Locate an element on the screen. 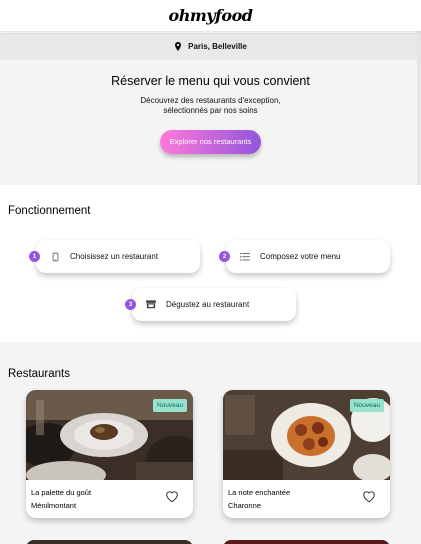  step-number: 2 is located at coordinates (224, 256).